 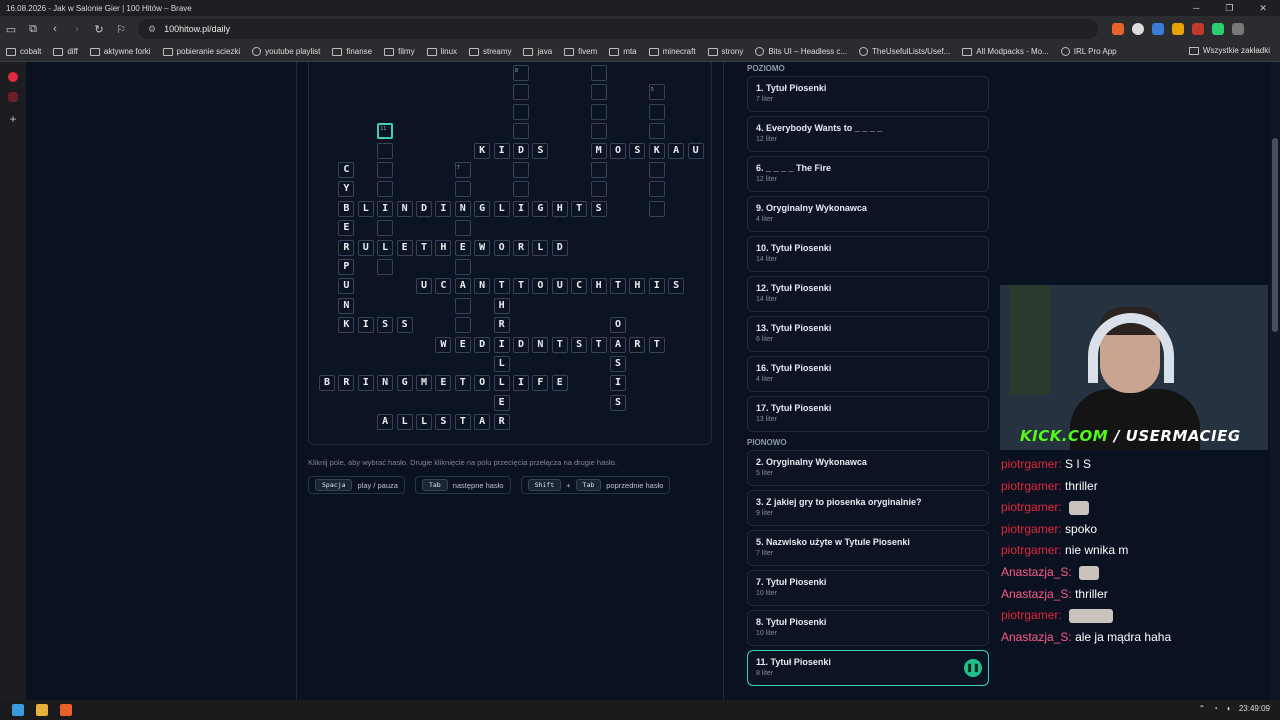 What do you see at coordinates (385, 131) in the screenshot?
I see `crossword-cell: 11` at bounding box center [385, 131].